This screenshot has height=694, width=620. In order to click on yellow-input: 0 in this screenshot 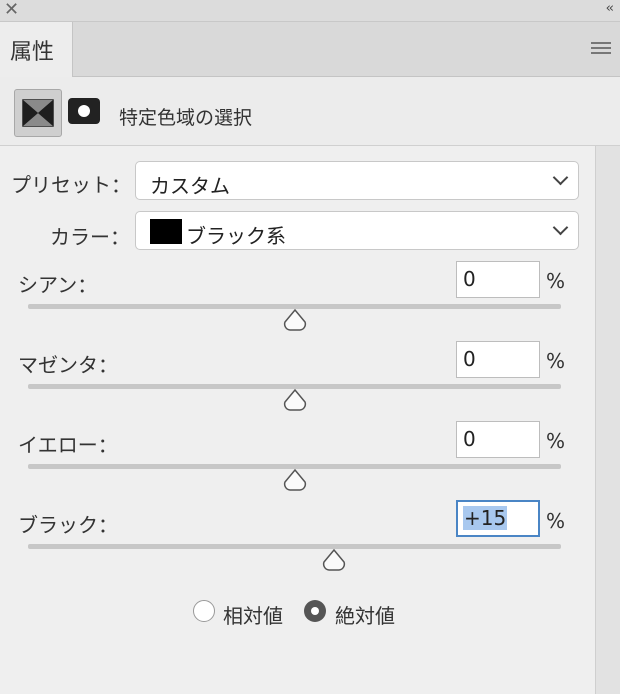, I will do `click(498, 439)`.